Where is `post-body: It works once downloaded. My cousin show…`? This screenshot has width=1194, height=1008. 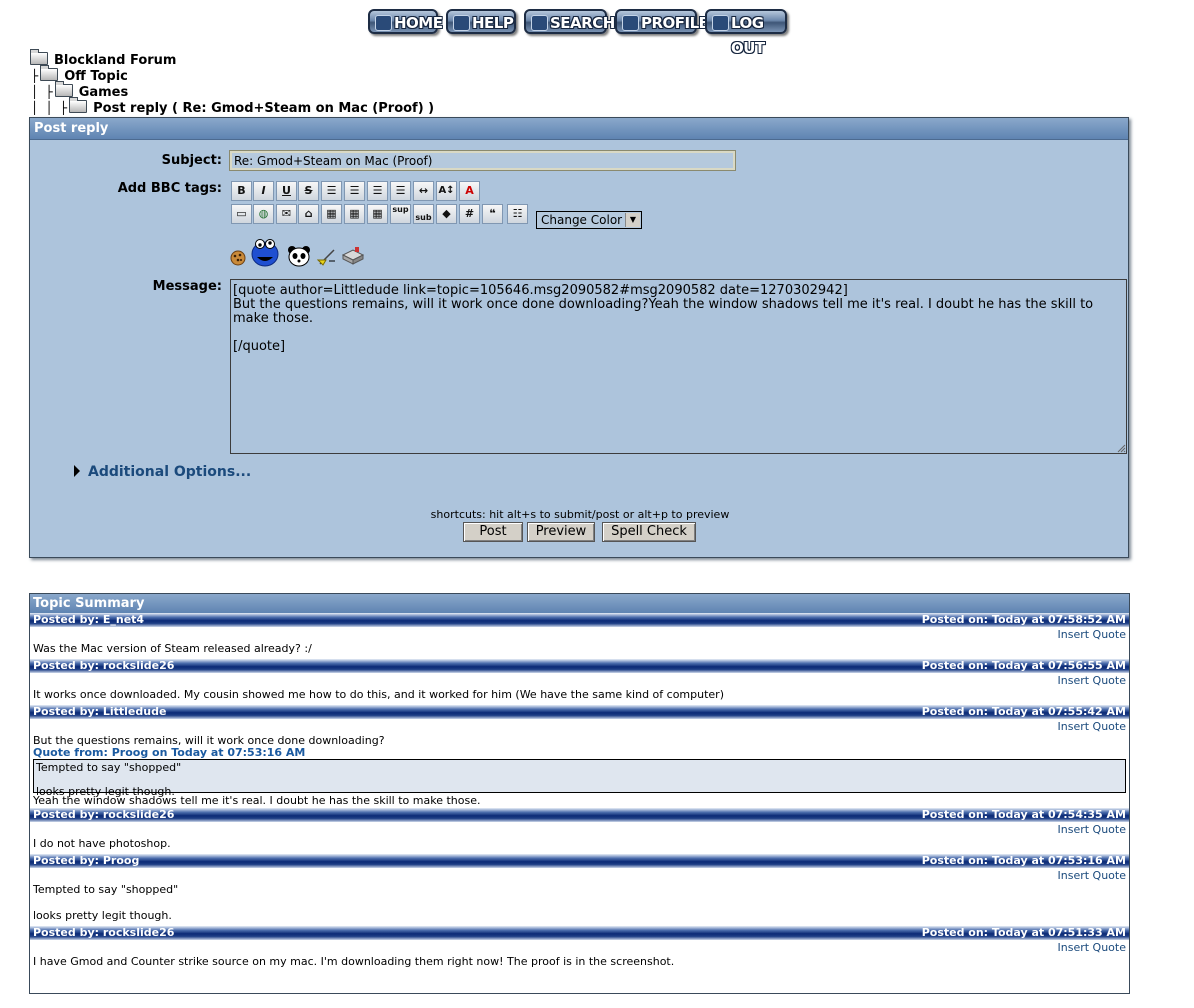 post-body: It works once downloaded. My cousin show… is located at coordinates (378, 694).